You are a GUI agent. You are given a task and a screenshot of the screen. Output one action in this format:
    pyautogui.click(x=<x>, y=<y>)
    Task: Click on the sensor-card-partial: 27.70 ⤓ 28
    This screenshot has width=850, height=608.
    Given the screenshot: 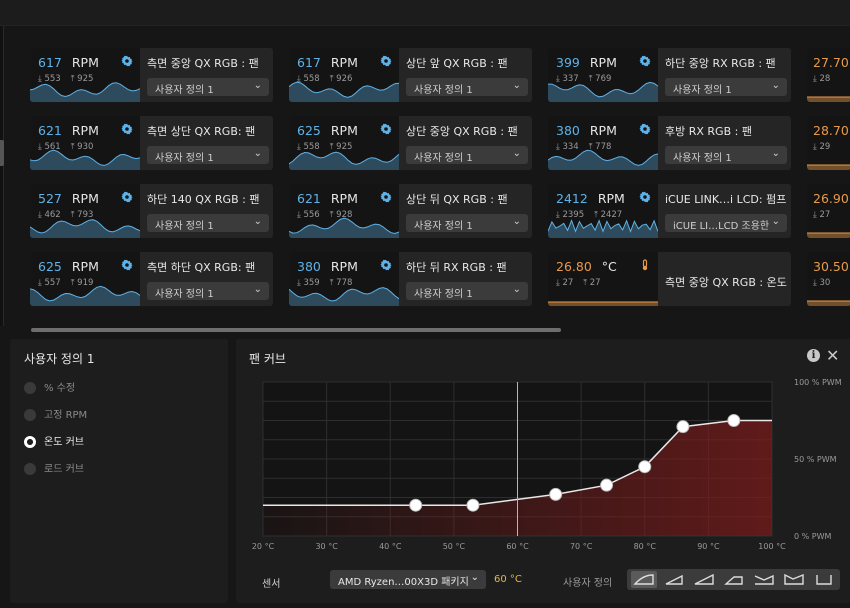 What is the action you would take?
    pyautogui.click(x=828, y=75)
    